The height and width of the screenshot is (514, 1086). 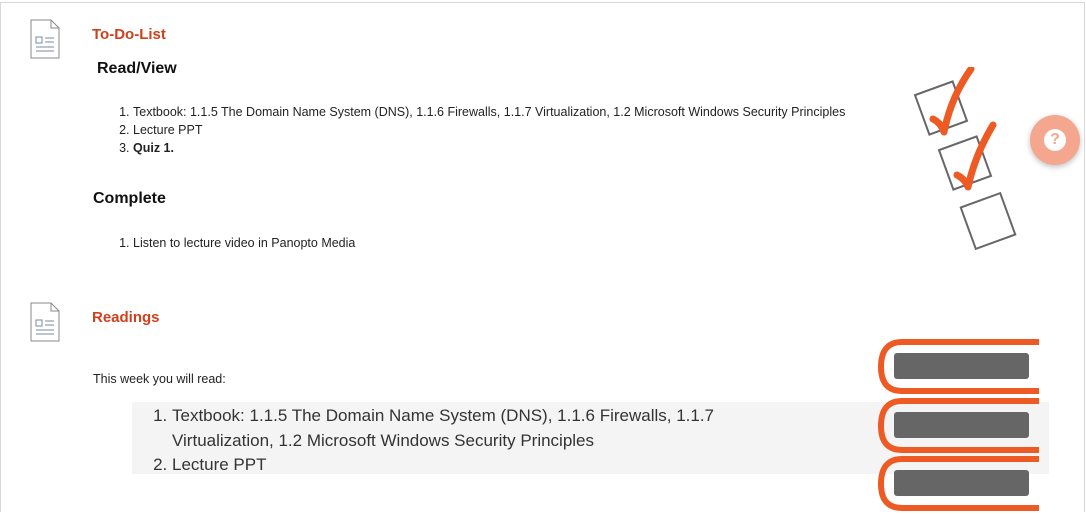 I want to click on books-illustration, so click(x=958, y=425).